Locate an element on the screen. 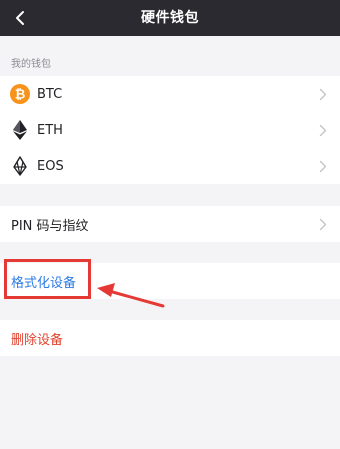  delete-section: 删除设备 is located at coordinates (170, 338).